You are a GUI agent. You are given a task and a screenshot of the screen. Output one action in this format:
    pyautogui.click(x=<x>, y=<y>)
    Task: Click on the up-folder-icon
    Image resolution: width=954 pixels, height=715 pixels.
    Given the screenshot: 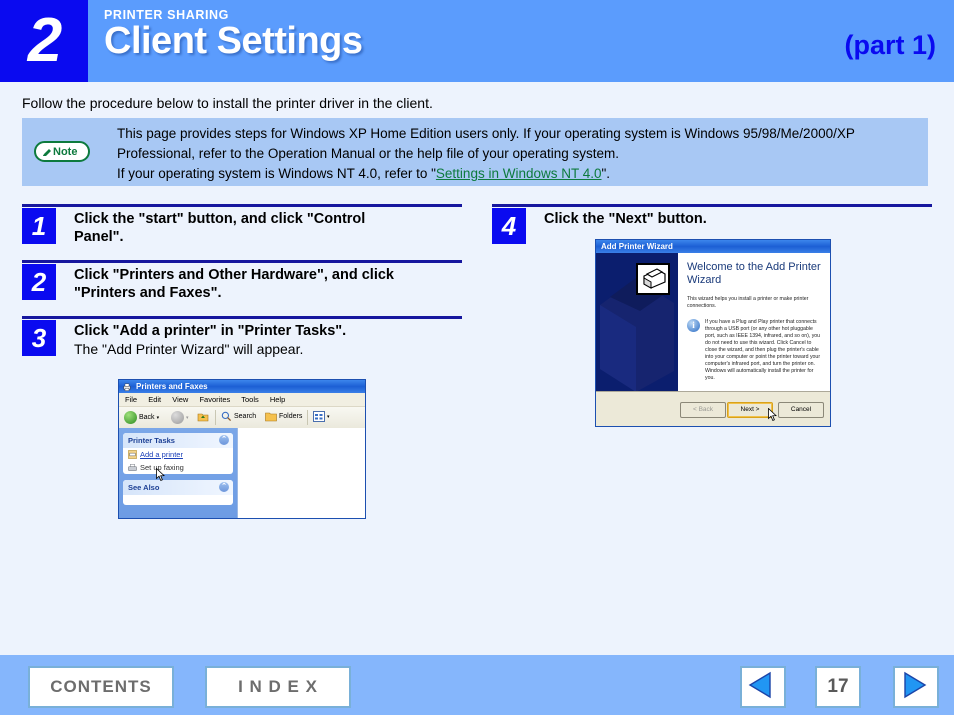 What is the action you would take?
    pyautogui.click(x=203, y=417)
    